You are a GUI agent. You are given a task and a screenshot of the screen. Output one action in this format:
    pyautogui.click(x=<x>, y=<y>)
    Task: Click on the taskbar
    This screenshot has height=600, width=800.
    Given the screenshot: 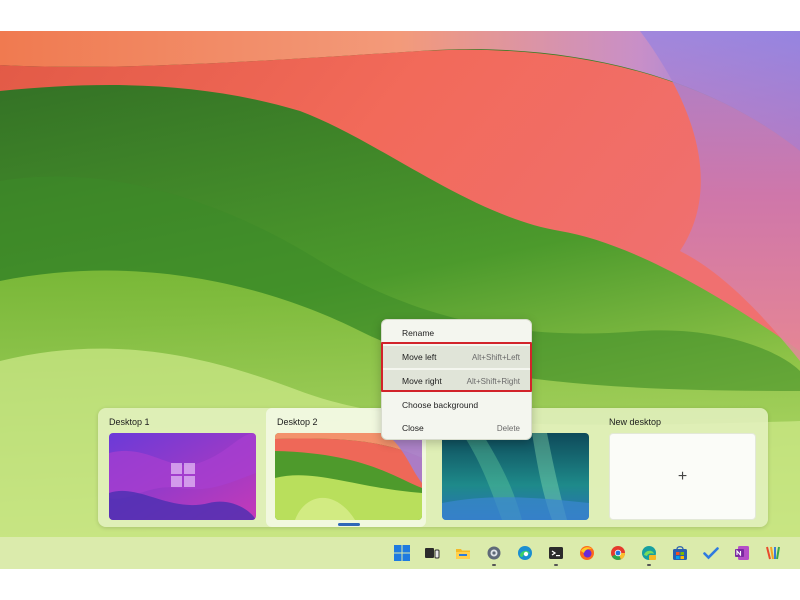 What is the action you would take?
    pyautogui.click(x=400, y=553)
    